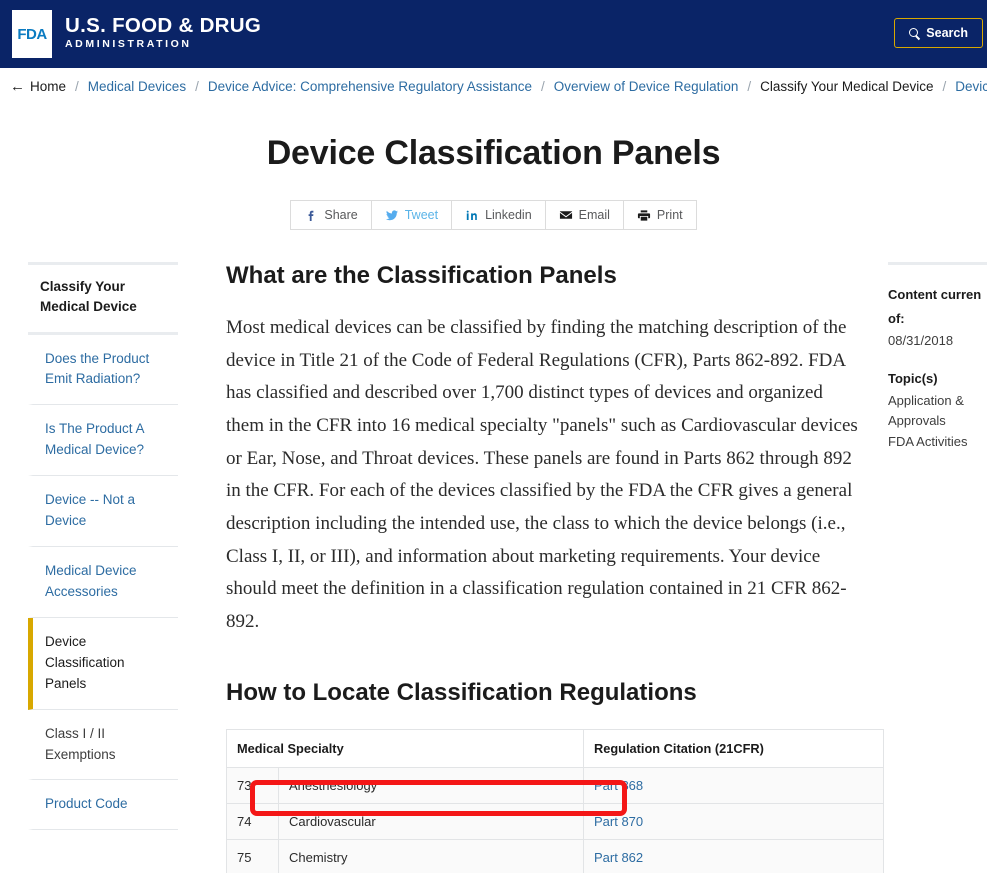 This screenshot has width=987, height=873. What do you see at coordinates (947, 33) in the screenshot?
I see `search-button-label: Search` at bounding box center [947, 33].